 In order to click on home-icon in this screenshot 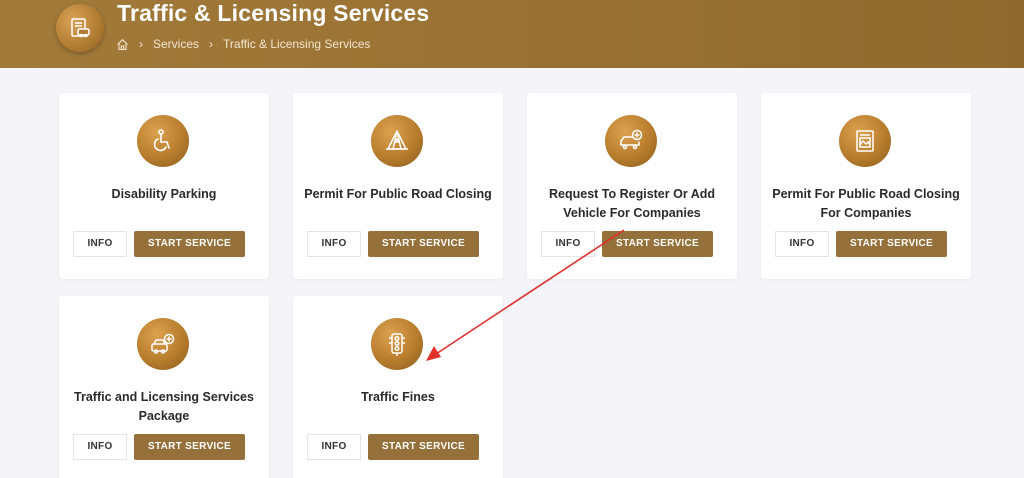, I will do `click(122, 44)`.